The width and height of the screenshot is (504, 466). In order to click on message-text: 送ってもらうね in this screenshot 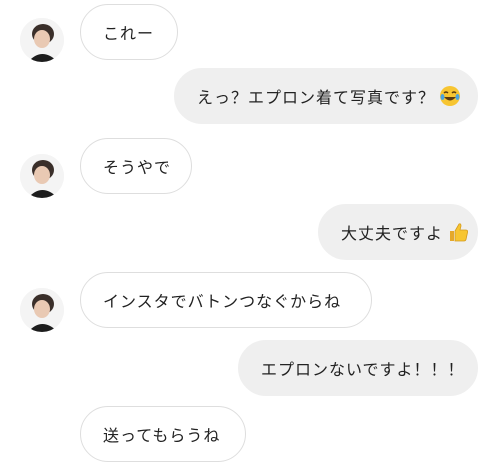, I will do `click(162, 435)`.